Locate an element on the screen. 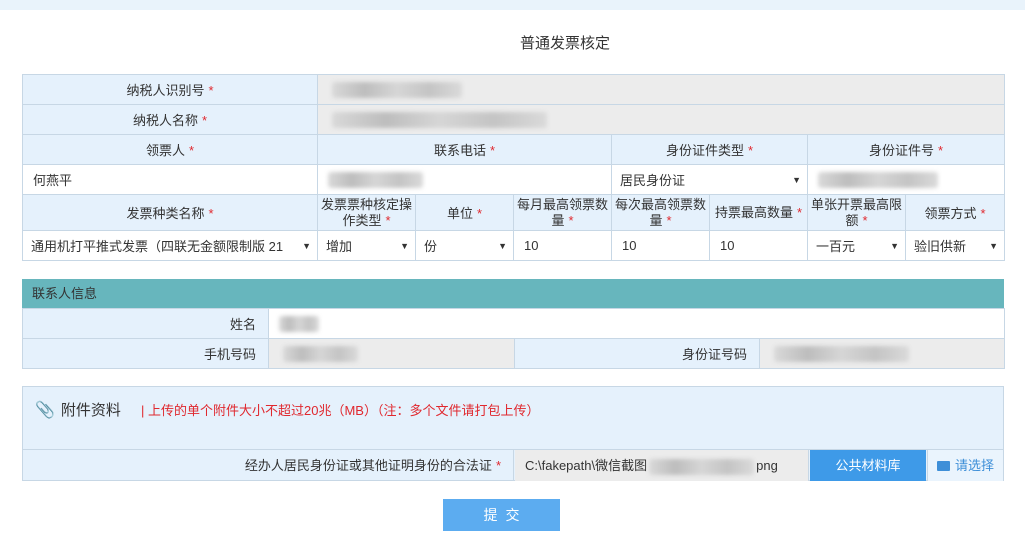 This screenshot has height=539, width=1025. public-material-button: 公共材料库 is located at coordinates (868, 465).